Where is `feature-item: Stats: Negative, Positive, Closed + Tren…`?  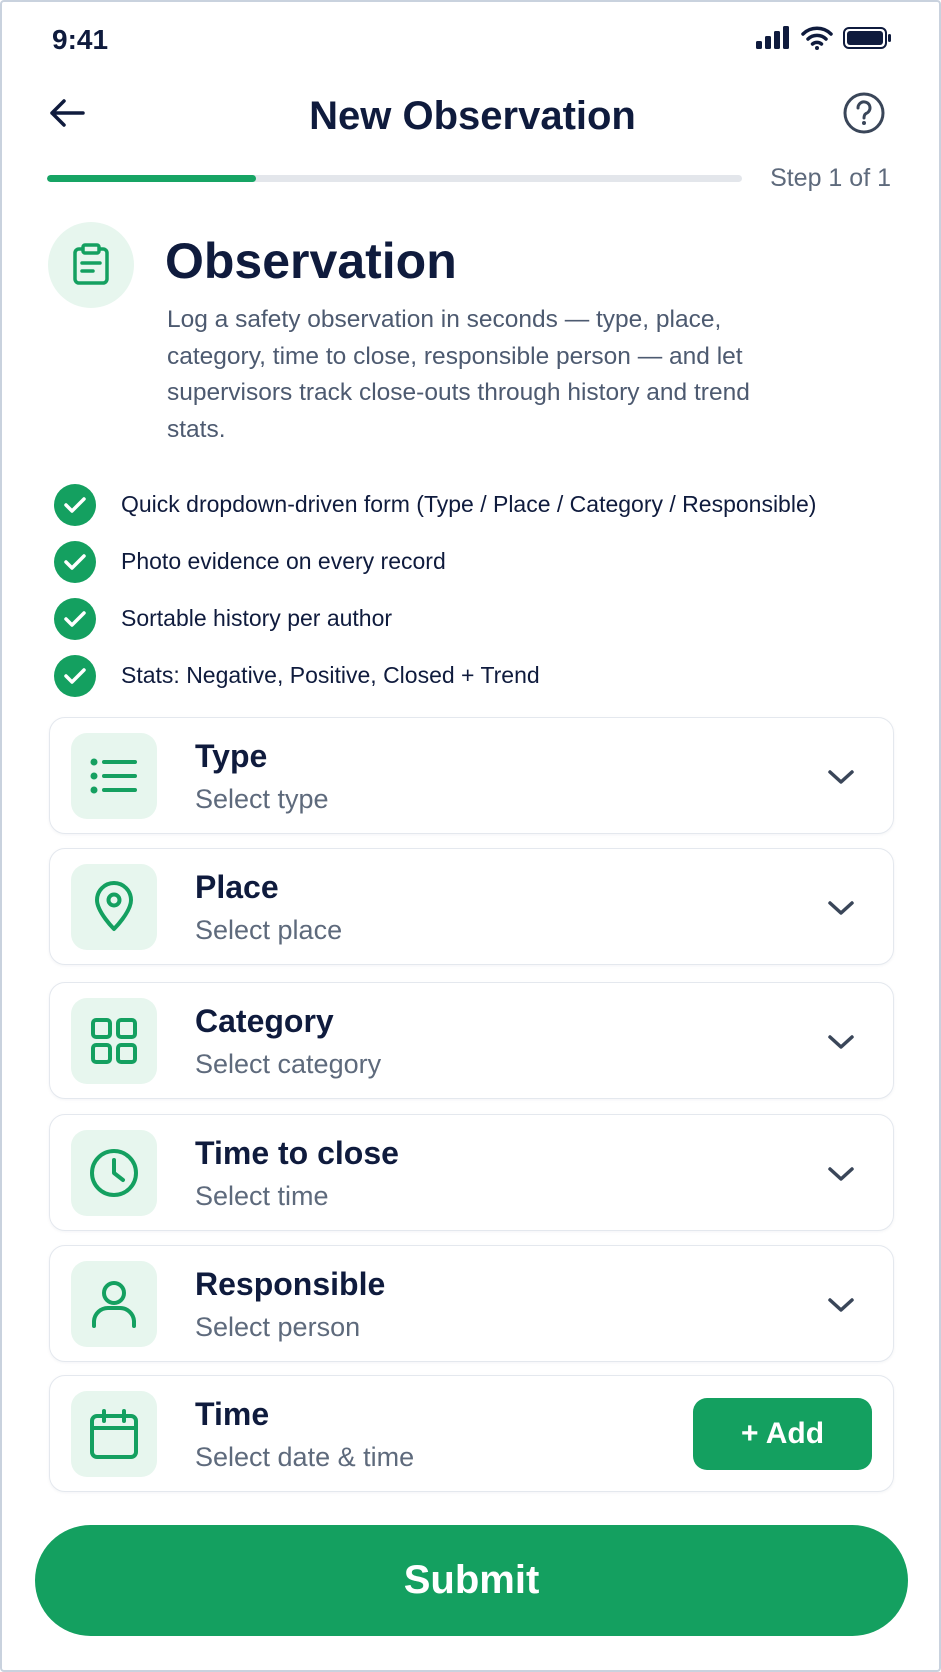
feature-item: Stats: Negative, Positive, Closed + Tren… is located at coordinates (435, 675).